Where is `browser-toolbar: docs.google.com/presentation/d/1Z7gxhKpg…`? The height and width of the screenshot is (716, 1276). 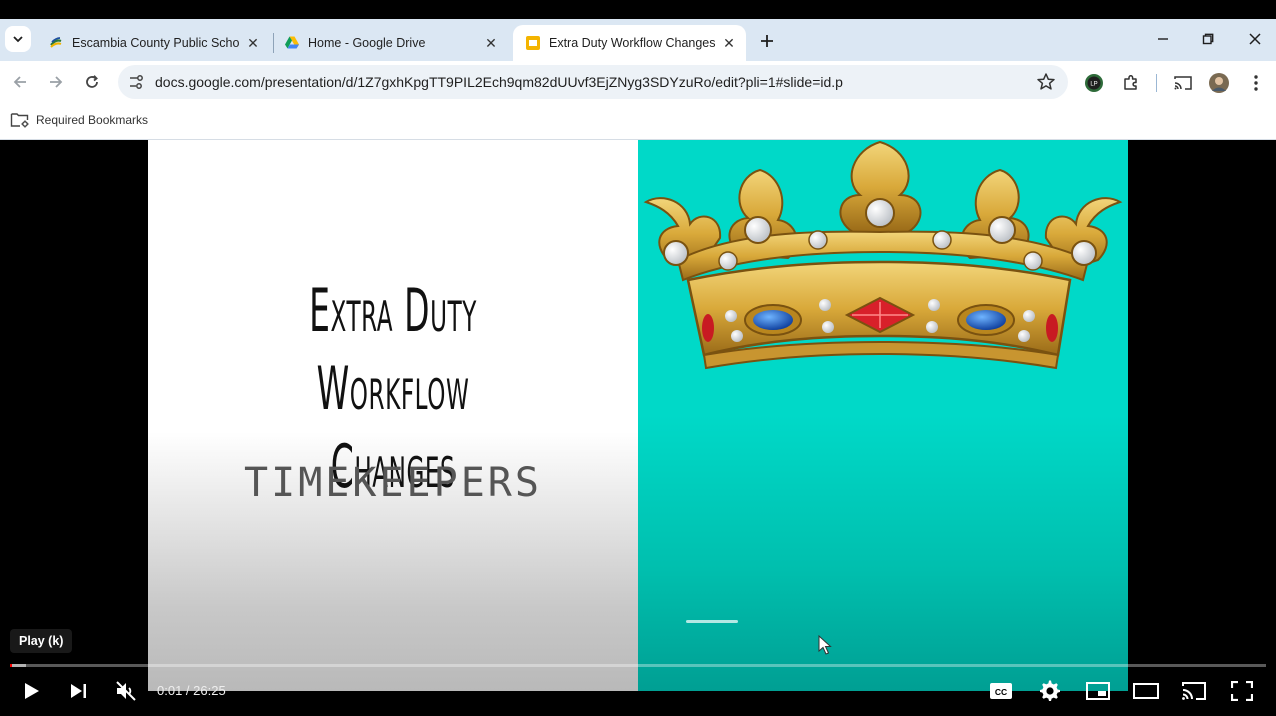 browser-toolbar: docs.google.com/presentation/d/1Z7gxhKpg… is located at coordinates (638, 81).